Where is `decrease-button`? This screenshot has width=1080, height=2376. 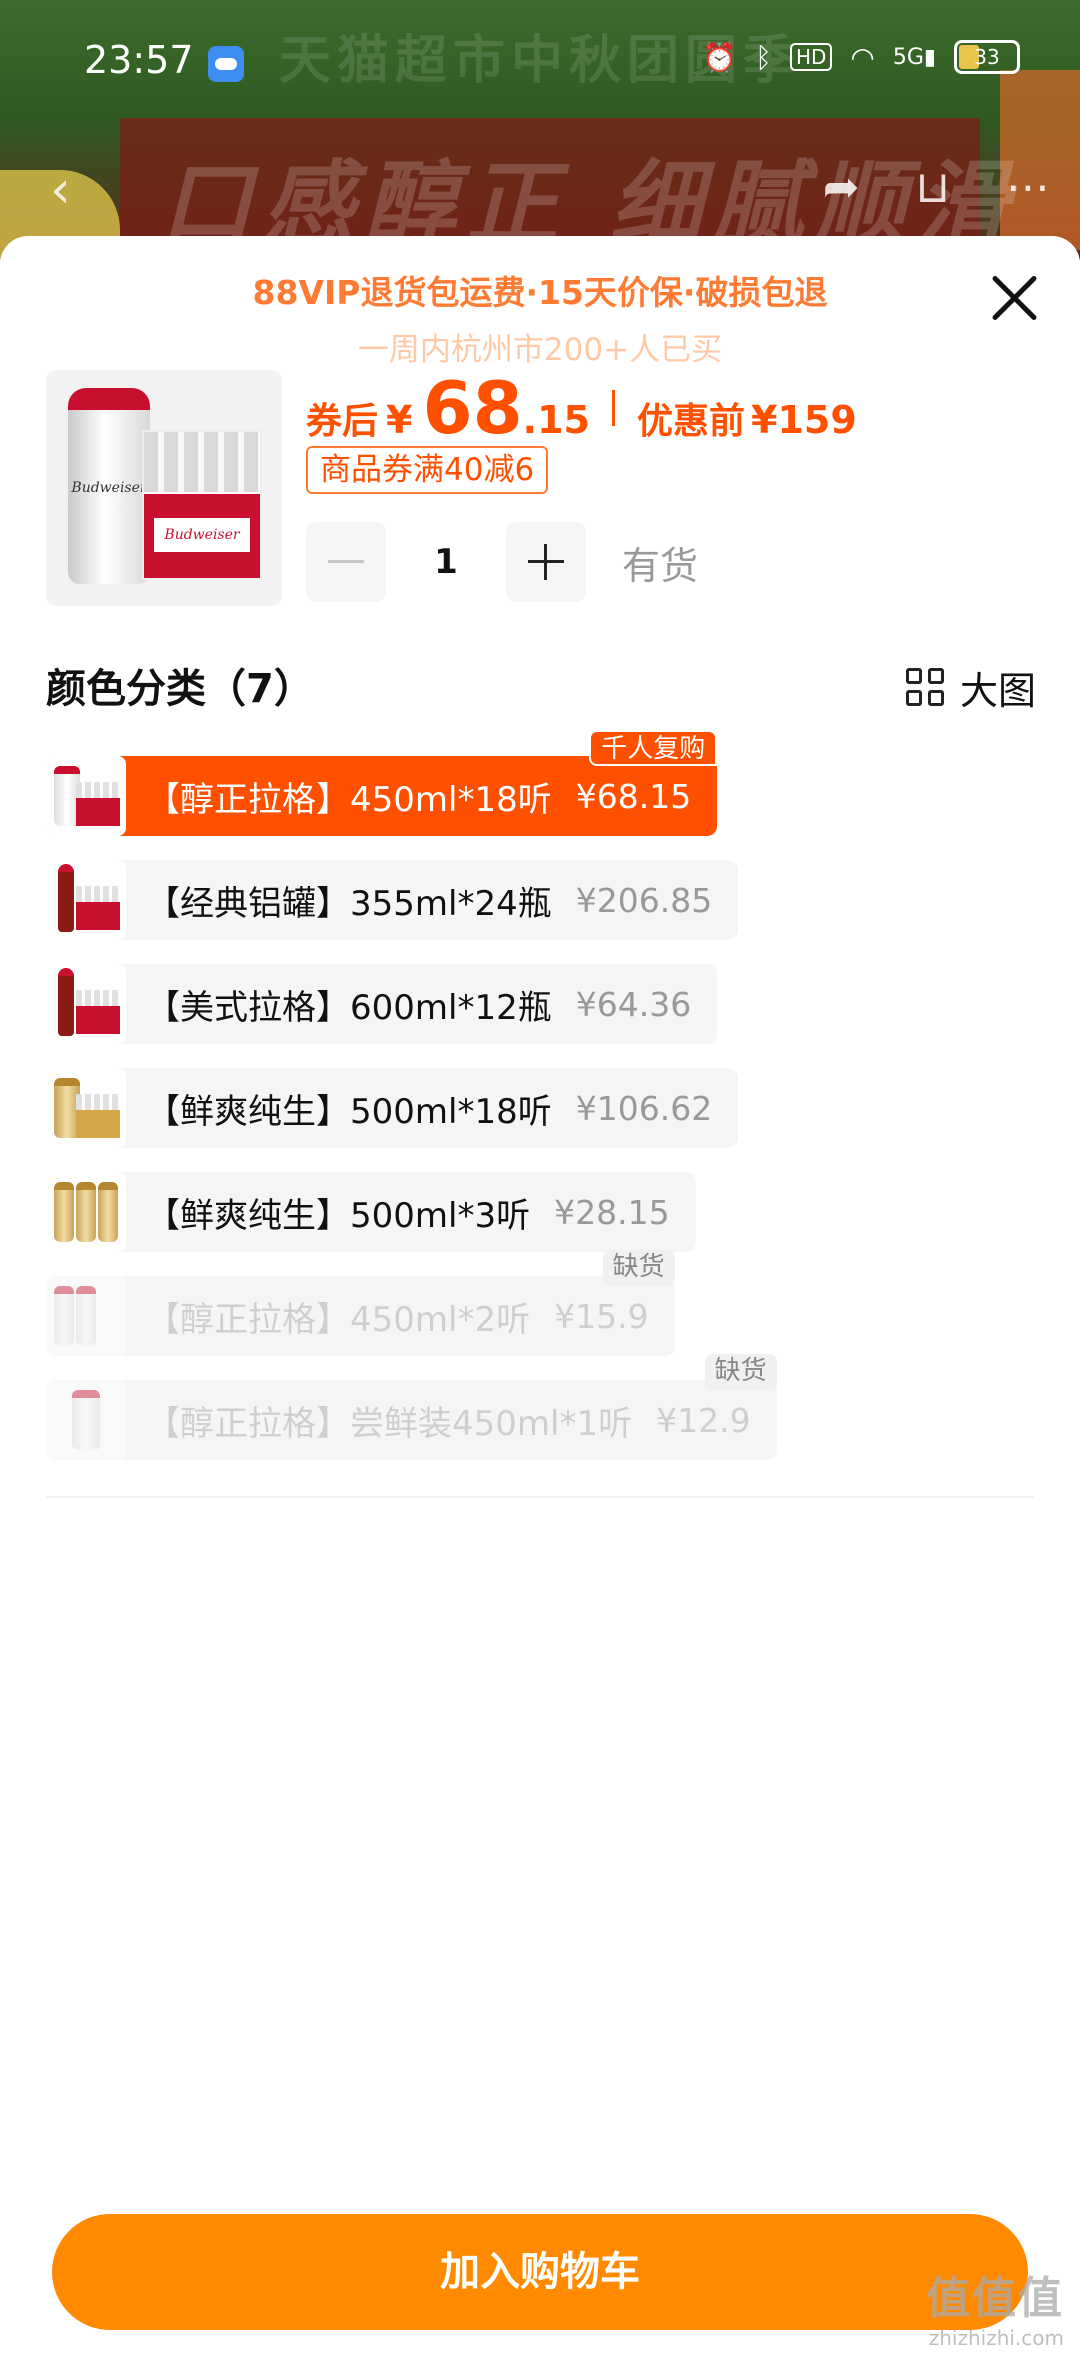
decrease-button is located at coordinates (346, 562).